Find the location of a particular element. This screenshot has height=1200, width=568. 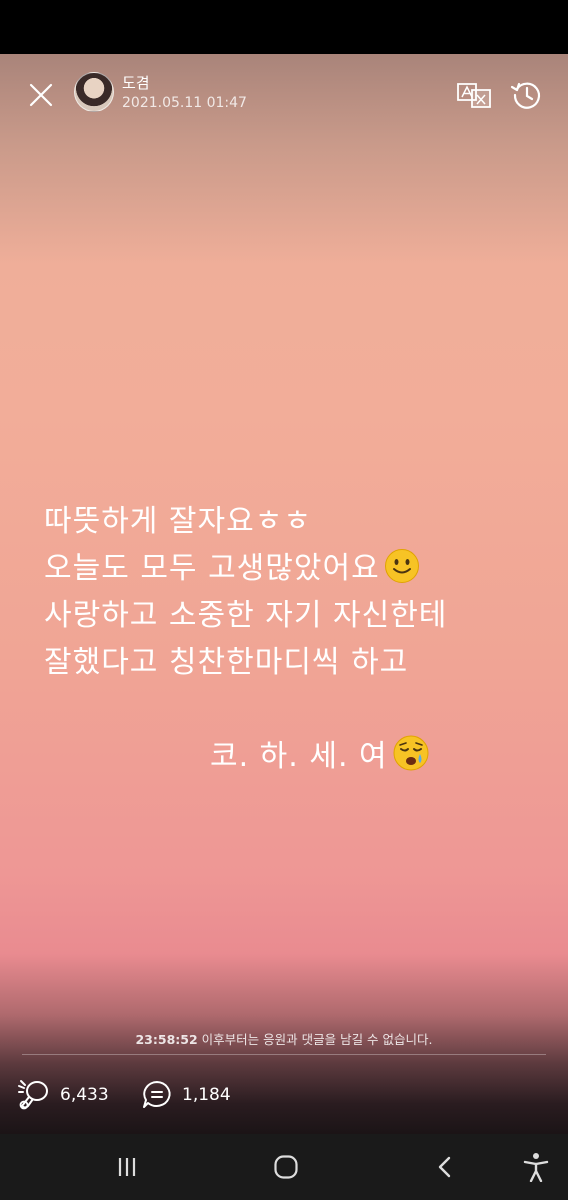

recent-apps-button is located at coordinates (127, 1167).